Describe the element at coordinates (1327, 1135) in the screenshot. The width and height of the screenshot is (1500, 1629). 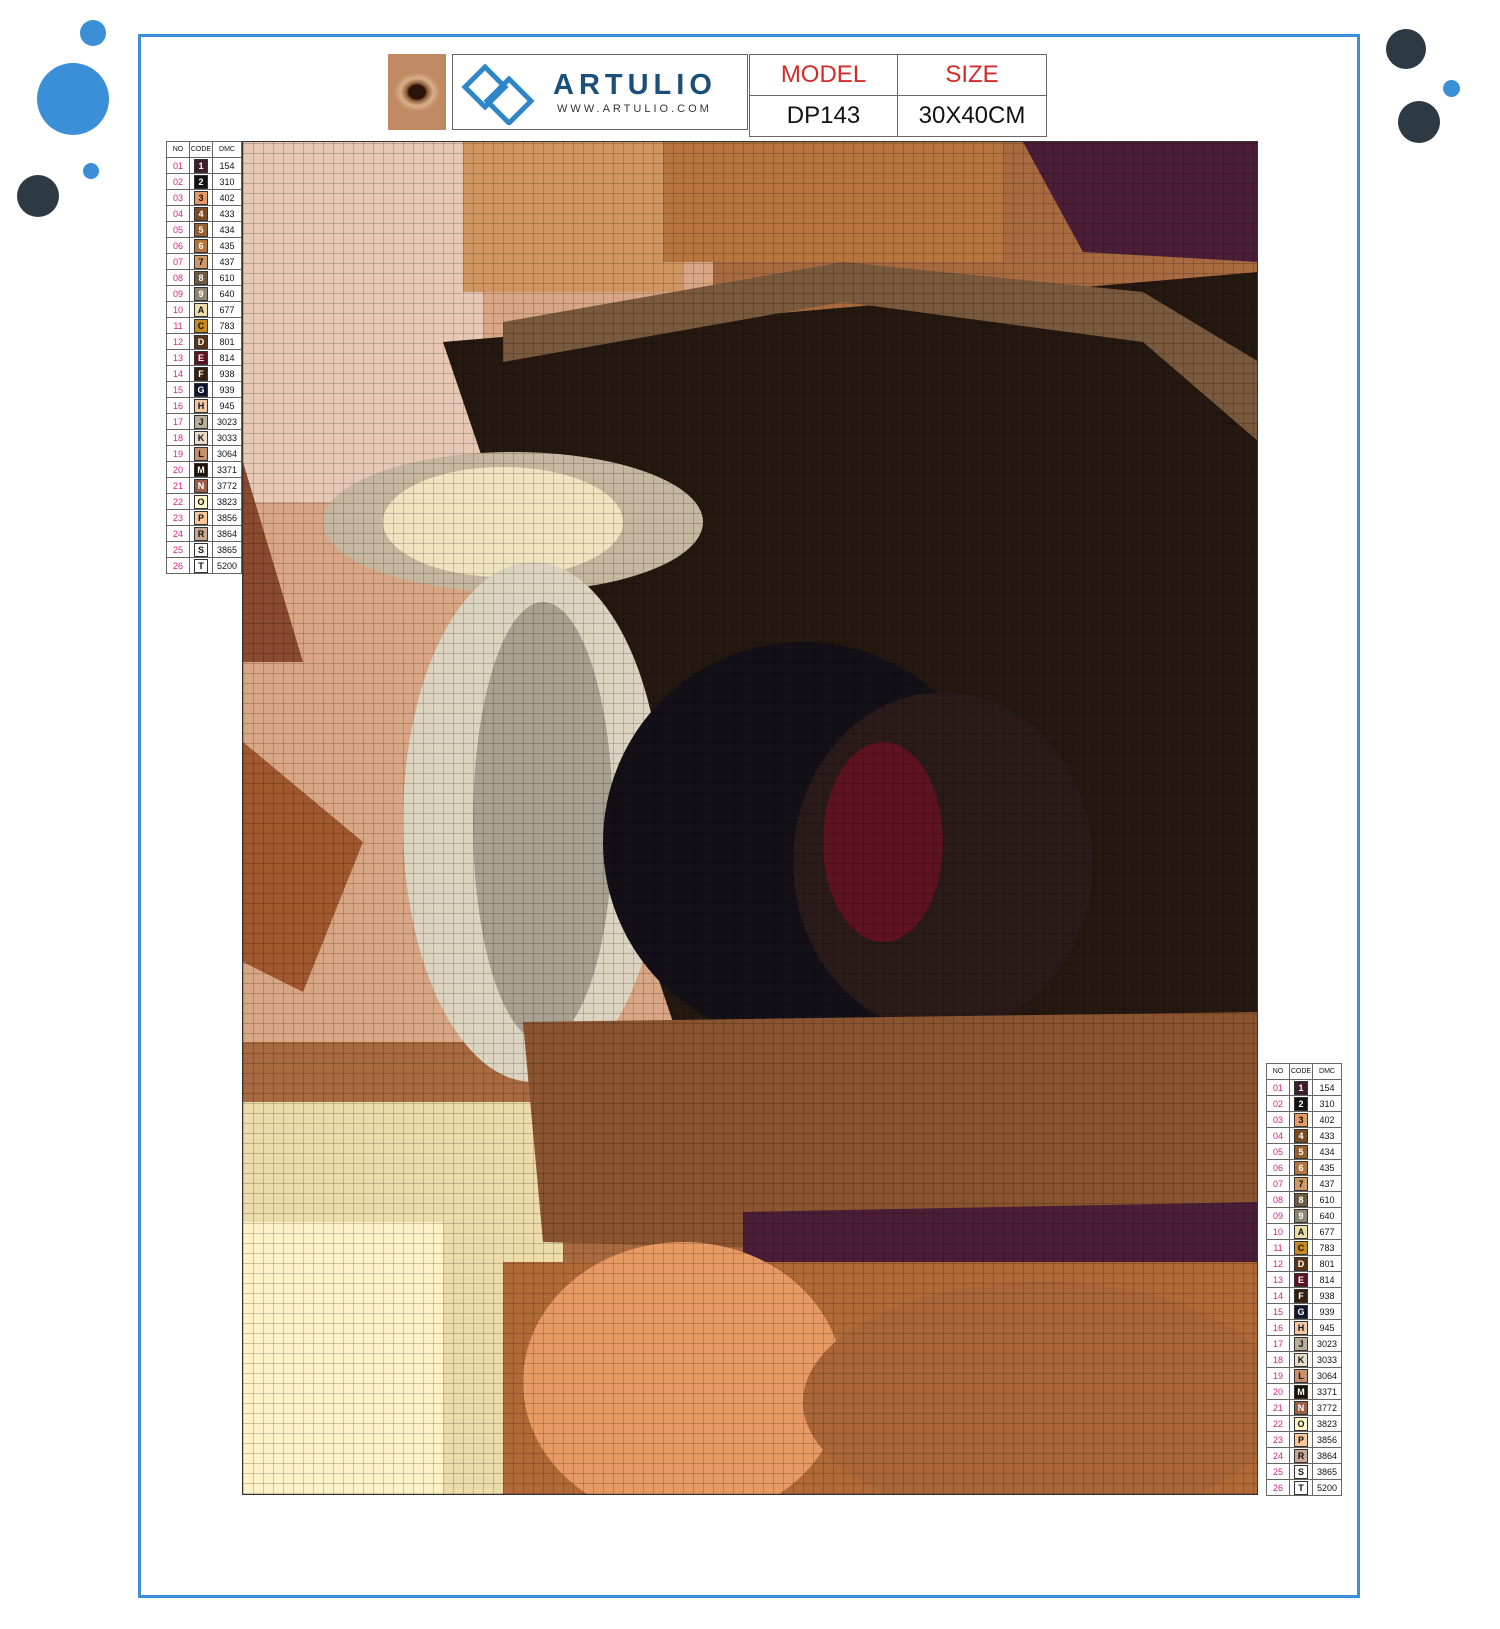
I see `legend-dmc: 433` at that location.